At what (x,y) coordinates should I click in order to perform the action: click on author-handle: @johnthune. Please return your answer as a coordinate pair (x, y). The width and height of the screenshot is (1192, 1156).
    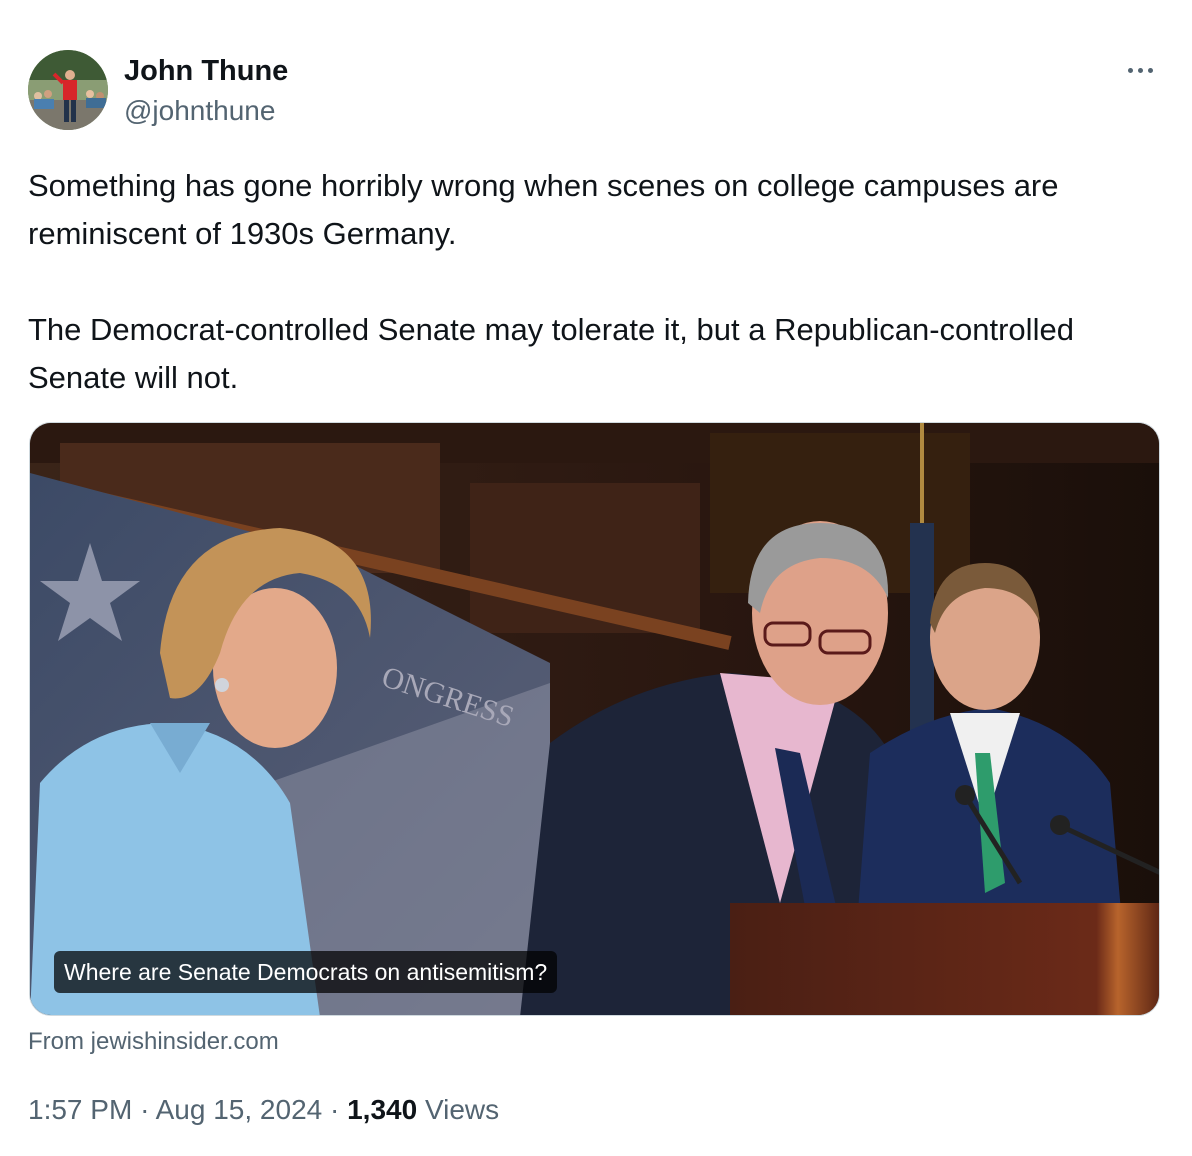
    Looking at the image, I should click on (199, 111).